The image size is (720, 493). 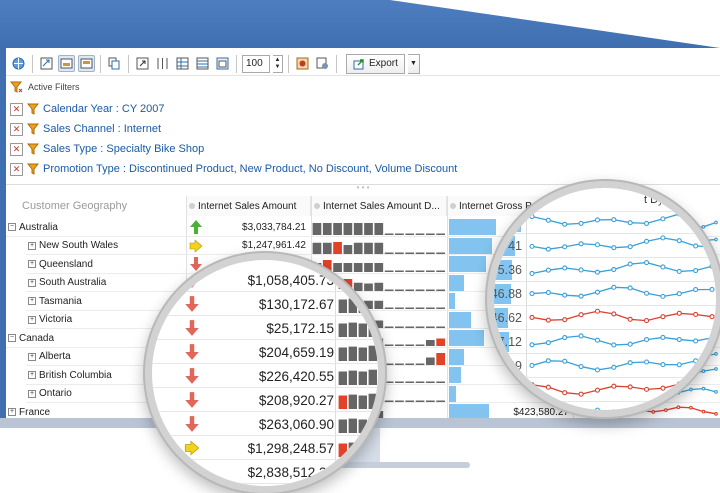 I want to click on magnified-gross-value: 46.62, so click(x=508, y=318).